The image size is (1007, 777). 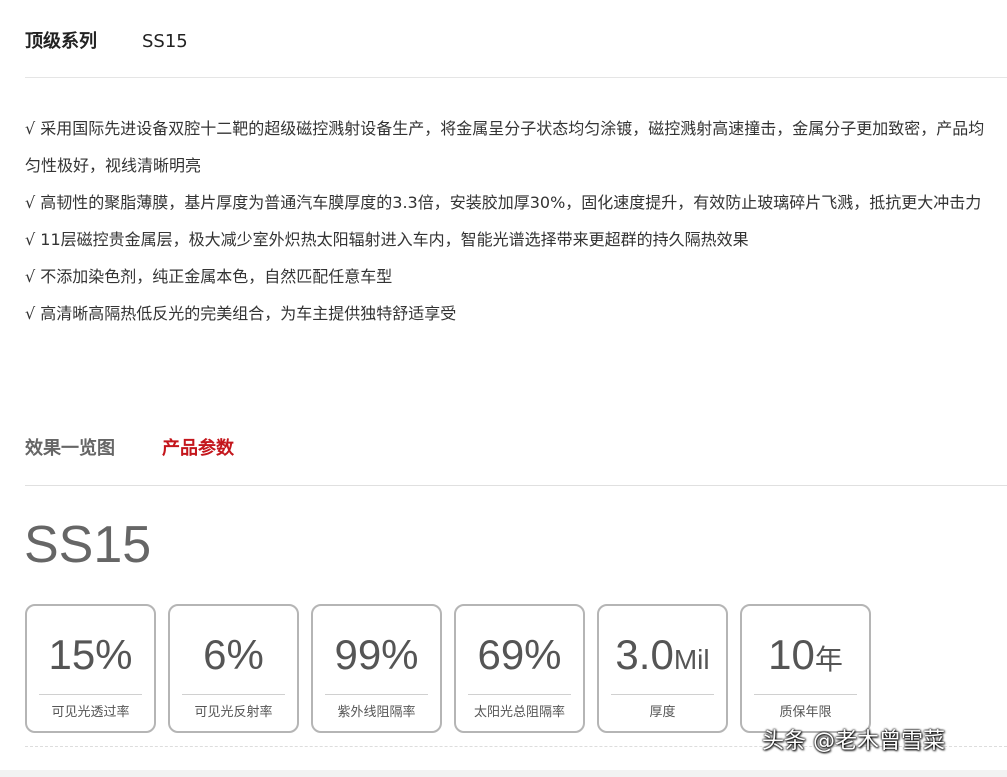 I want to click on spec-card-visible-light-reflection: 6% 可见光反射率, so click(x=233, y=668).